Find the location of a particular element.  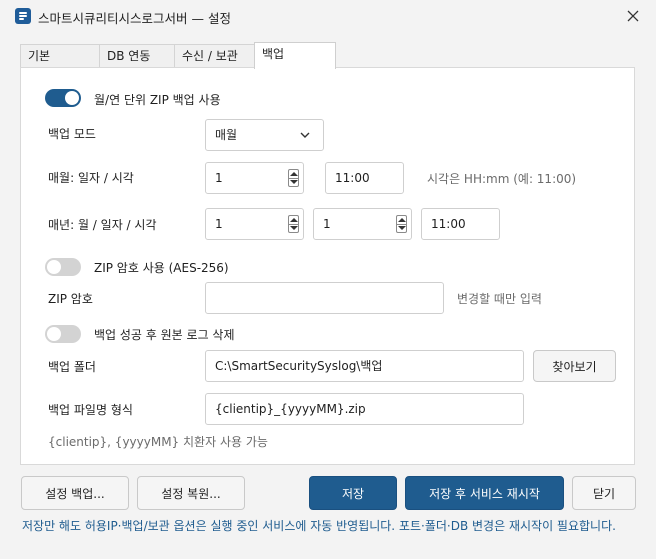

monthly-time-input: 11:00 is located at coordinates (364, 178).